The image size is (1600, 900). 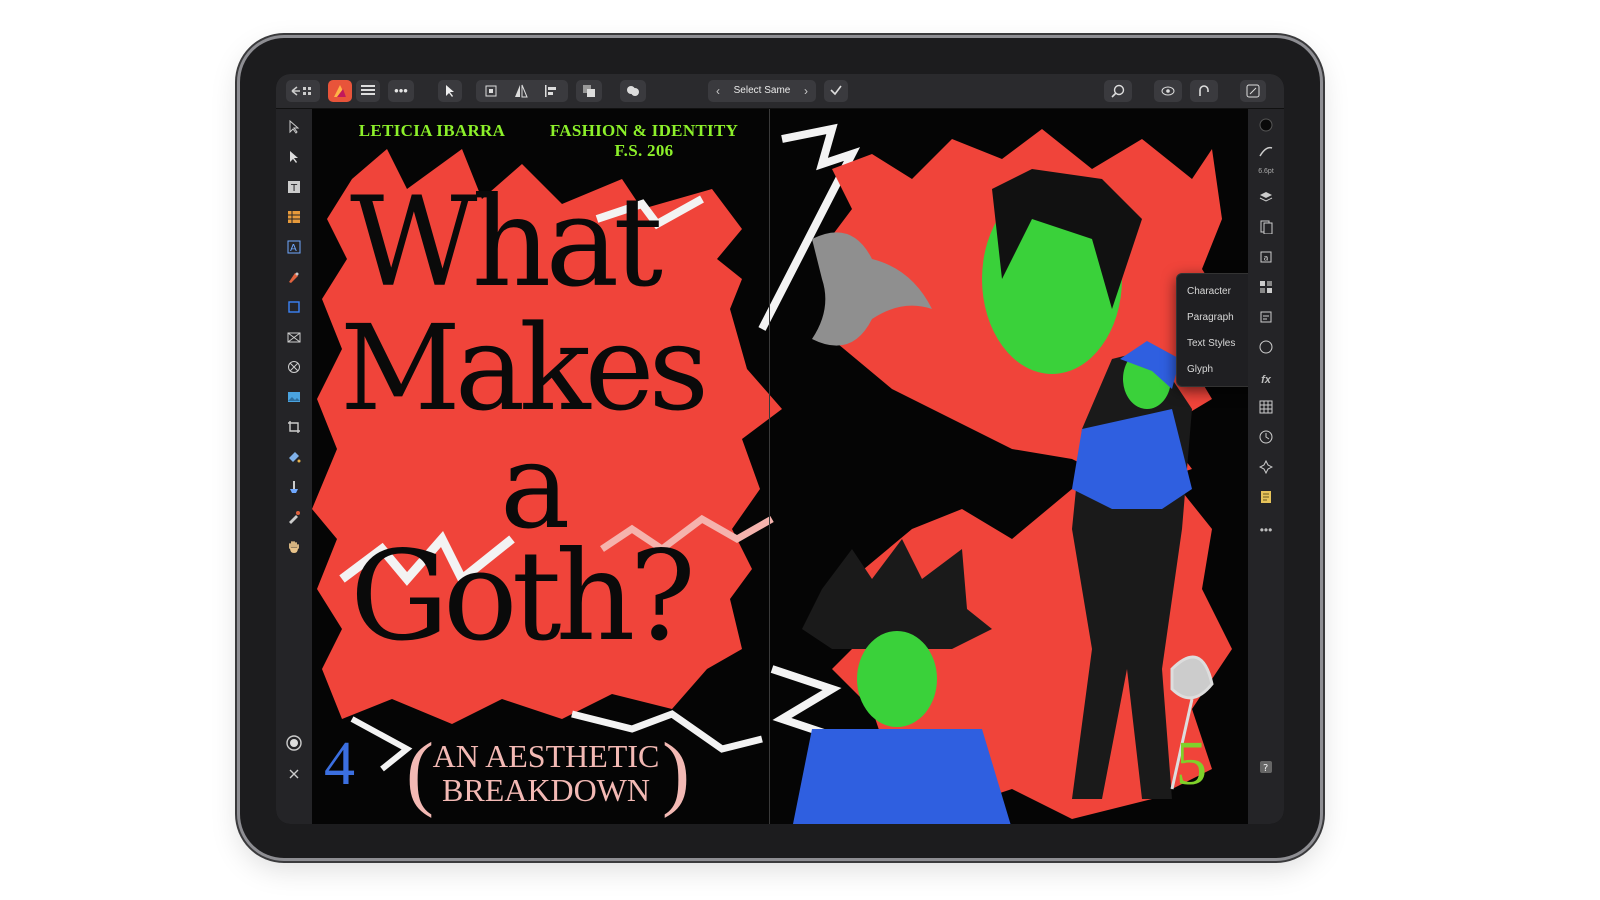 I want to click on frame-text-icon: T, so click(x=294, y=187).